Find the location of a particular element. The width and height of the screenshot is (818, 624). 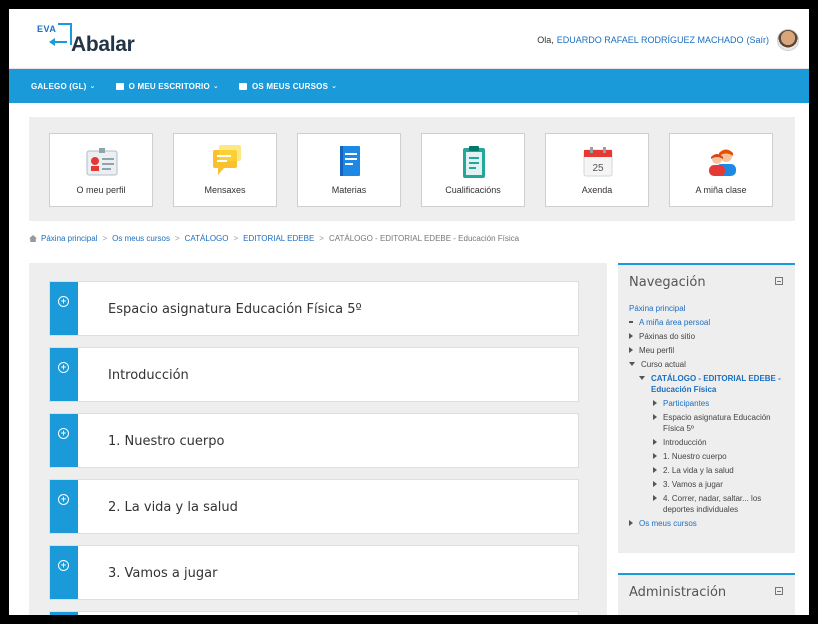

nav-tree-item: A miña área persoal is located at coordinates (709, 322).